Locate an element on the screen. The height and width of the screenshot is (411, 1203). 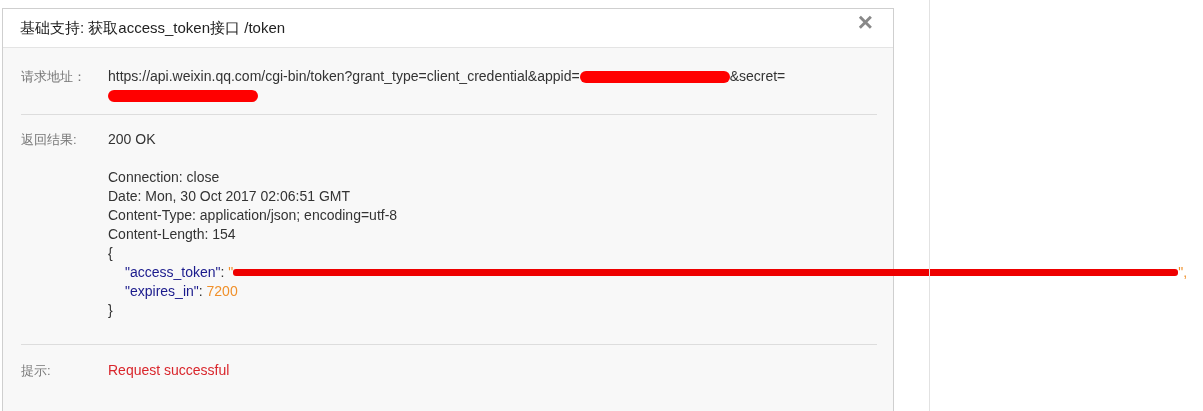
url-text: https://api.weixin.qq.com/cgi-bin/token?grant_type=client_credential&appid= is located at coordinates (344, 76).